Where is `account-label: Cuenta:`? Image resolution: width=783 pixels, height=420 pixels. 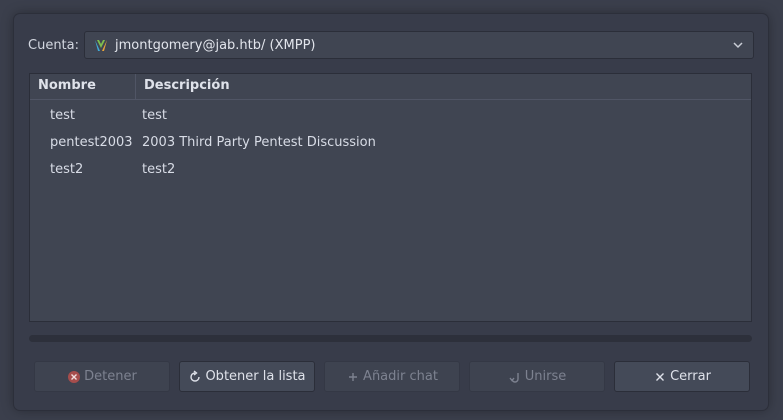
account-label: Cuenta: is located at coordinates (53, 45).